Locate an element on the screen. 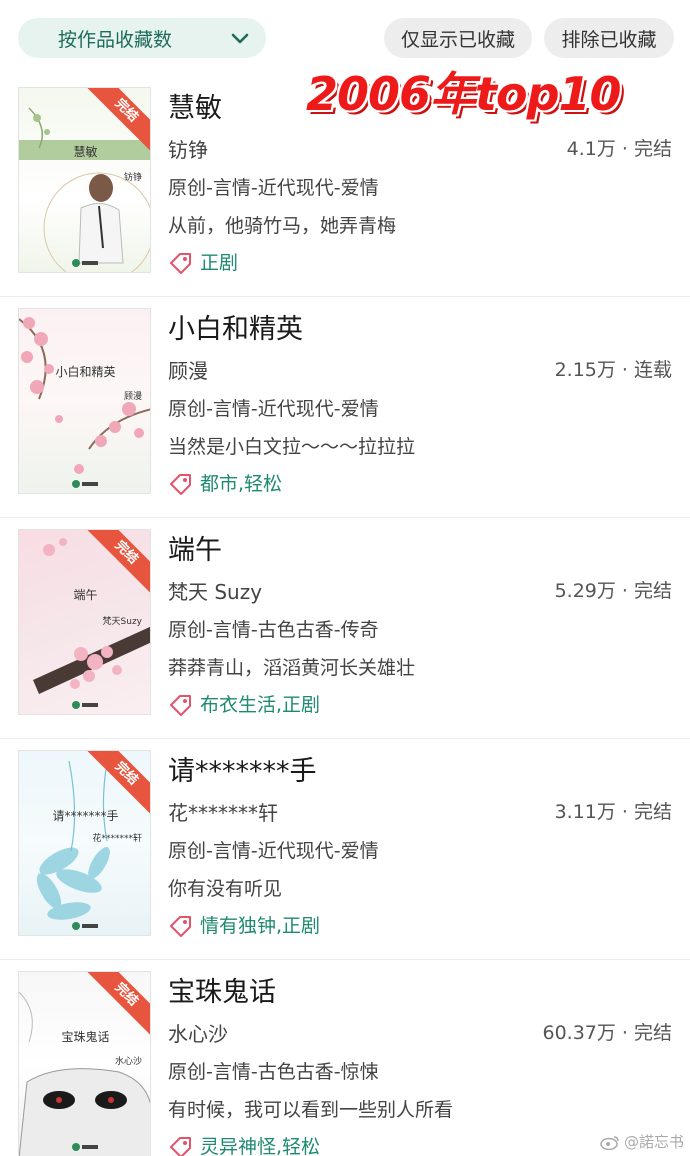 Image resolution: width=690 pixels, height=1156 pixels. book-tags-label: 灵异神怪,轻松 is located at coordinates (260, 1146).